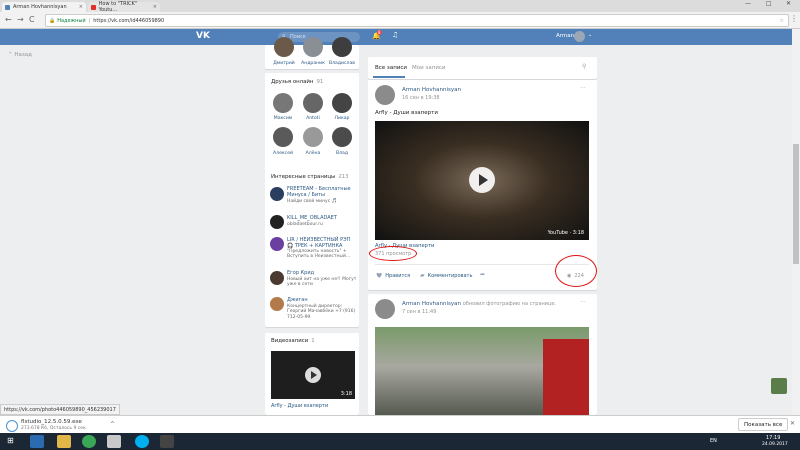 The height and width of the screenshot is (450, 800). I want to click on tab-active-underline, so click(389, 77).